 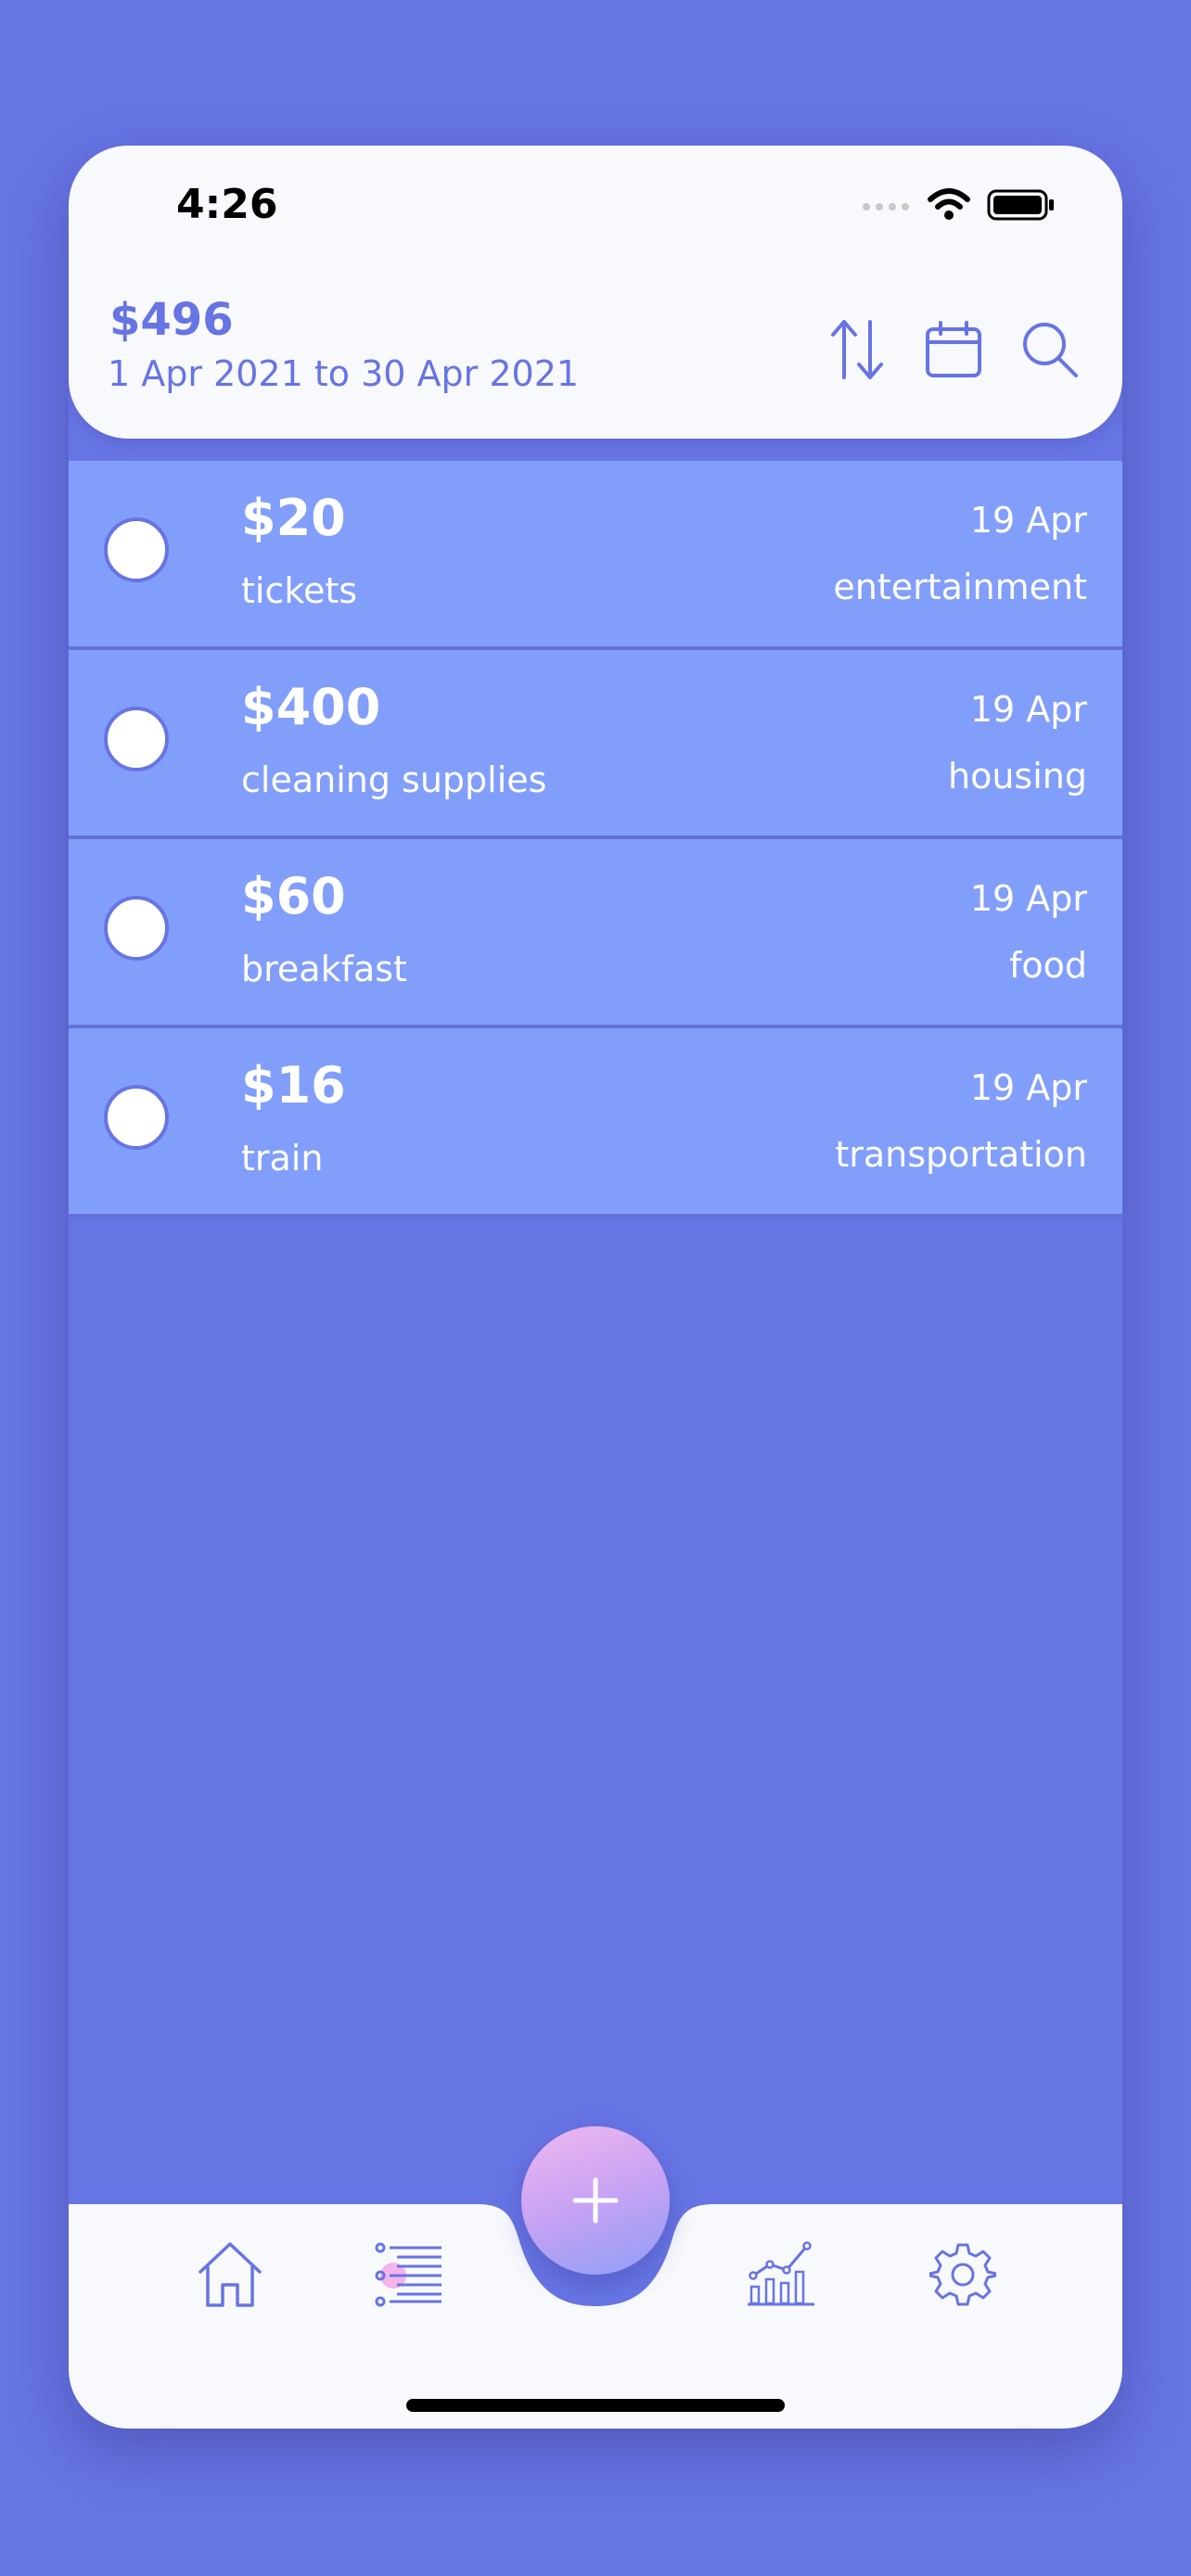 What do you see at coordinates (293, 1085) in the screenshot?
I see `expense-amount: $16` at bounding box center [293, 1085].